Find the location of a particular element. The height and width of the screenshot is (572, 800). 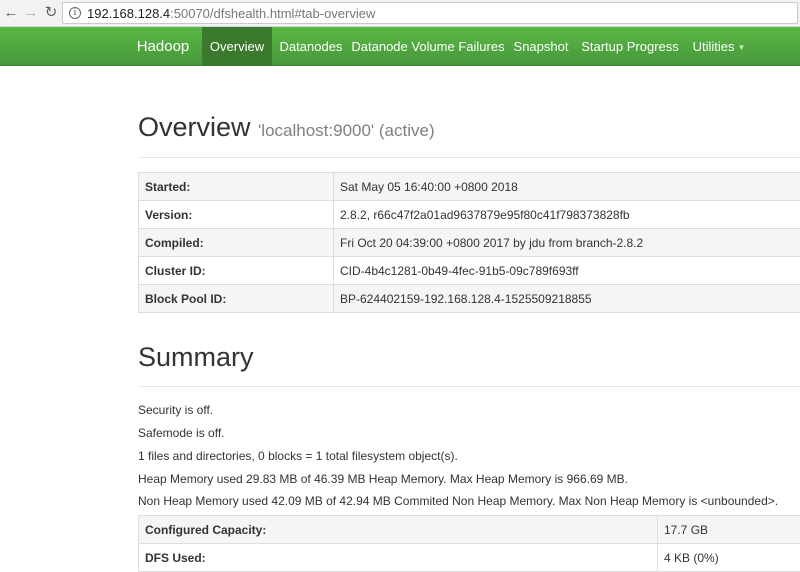

brand-link: Hadoop is located at coordinates (163, 46).